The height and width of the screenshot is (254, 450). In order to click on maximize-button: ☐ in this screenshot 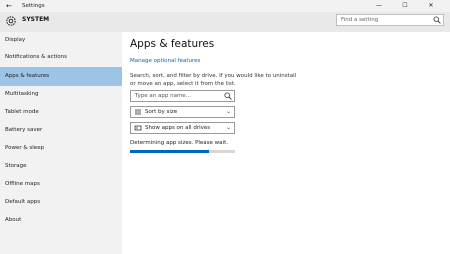, I will do `click(405, 6)`.